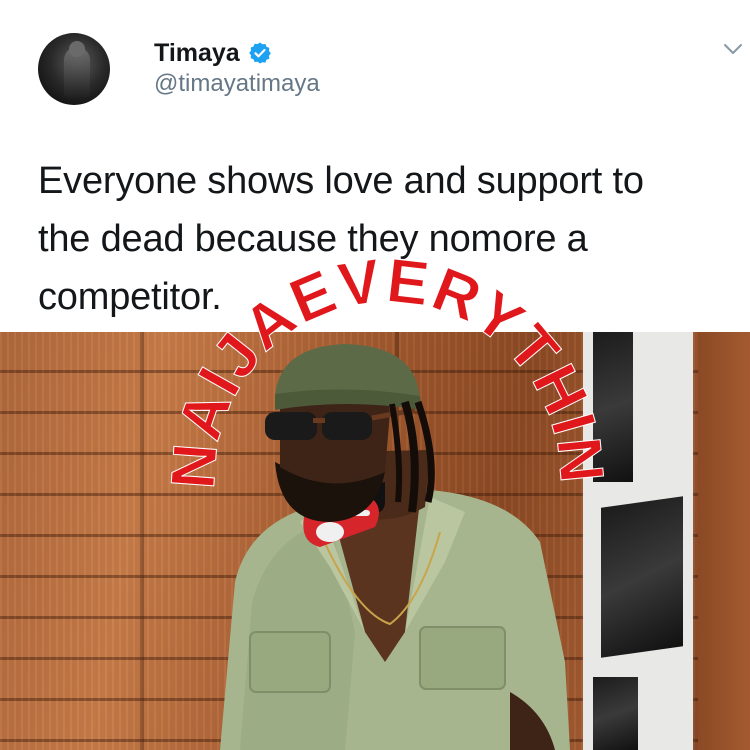 The height and width of the screenshot is (750, 750). What do you see at coordinates (341, 181) in the screenshot?
I see `tweet-text-line: Everyone shows love and support to` at bounding box center [341, 181].